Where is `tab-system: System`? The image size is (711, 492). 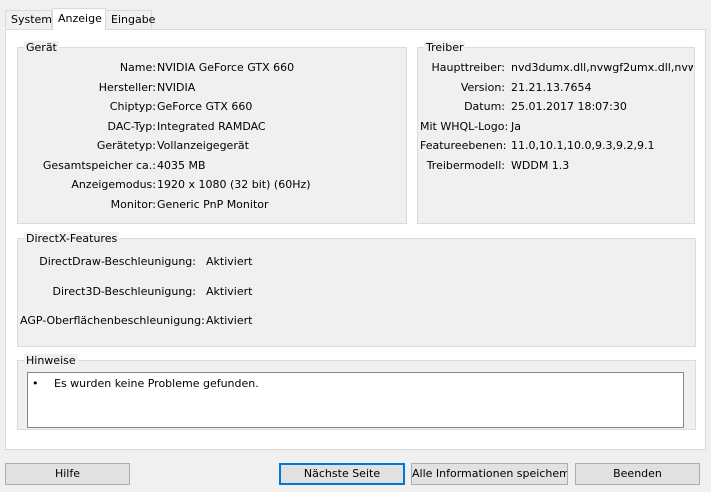
tab-system: System is located at coordinates (28, 19).